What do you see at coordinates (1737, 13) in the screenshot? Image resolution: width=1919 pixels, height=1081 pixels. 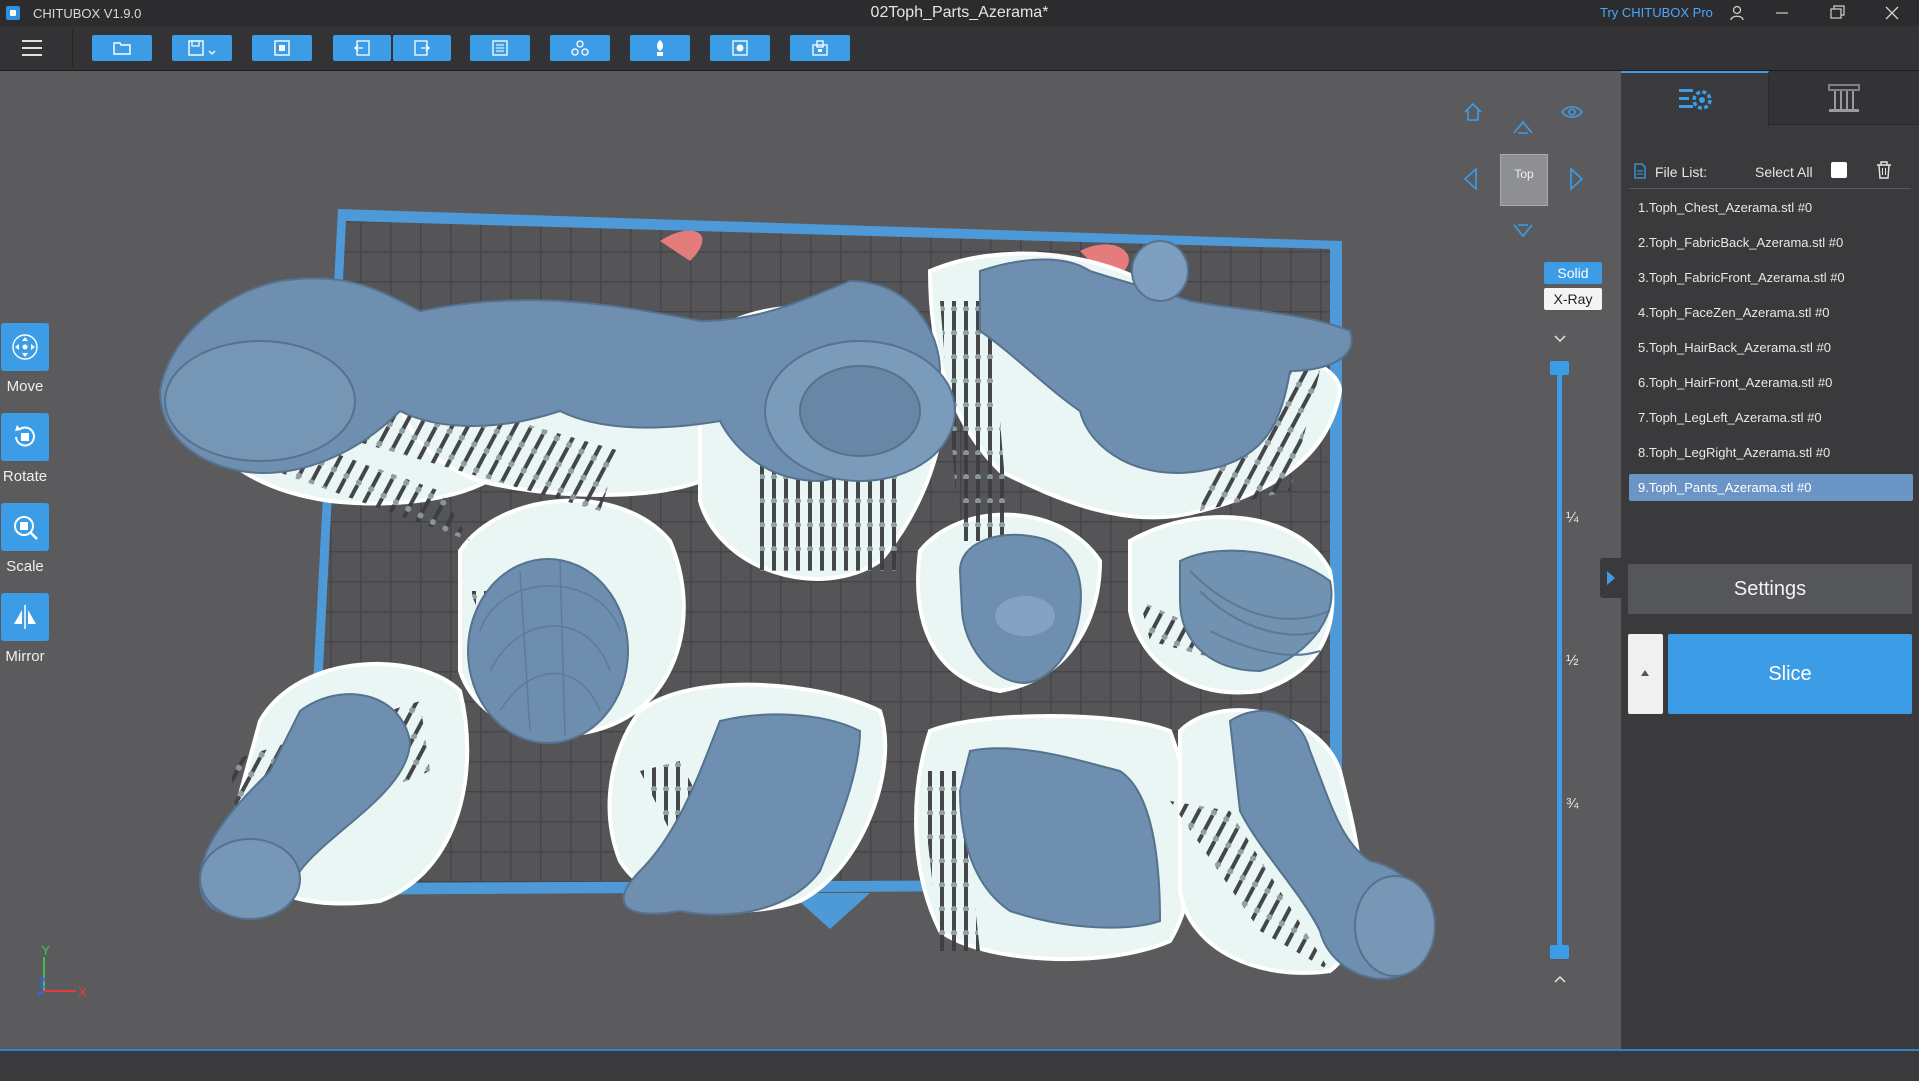 I see `user-icon` at bounding box center [1737, 13].